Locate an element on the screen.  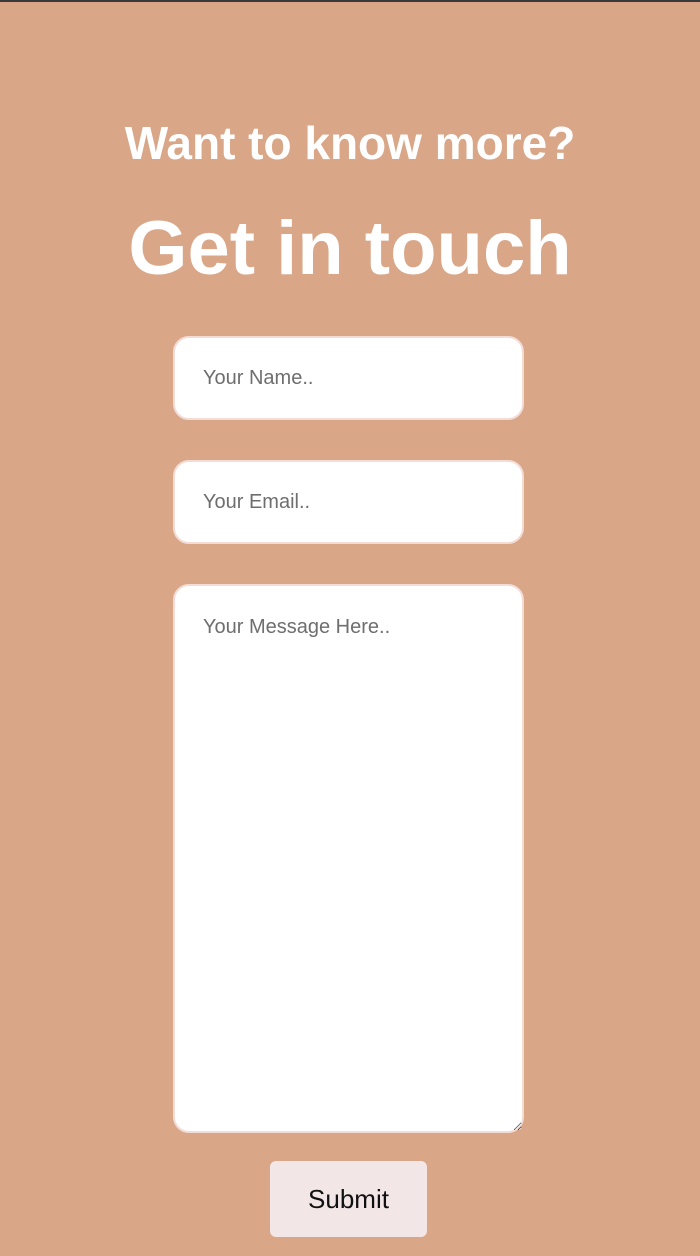
email-input is located at coordinates (348, 502).